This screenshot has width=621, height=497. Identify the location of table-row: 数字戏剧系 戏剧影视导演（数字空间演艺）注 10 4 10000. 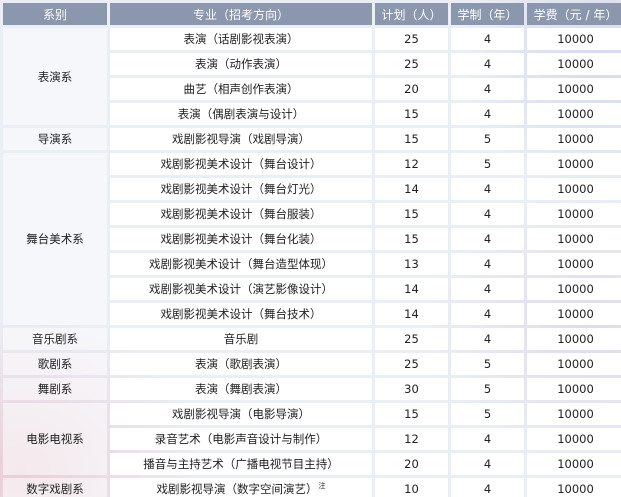
(312, 487).